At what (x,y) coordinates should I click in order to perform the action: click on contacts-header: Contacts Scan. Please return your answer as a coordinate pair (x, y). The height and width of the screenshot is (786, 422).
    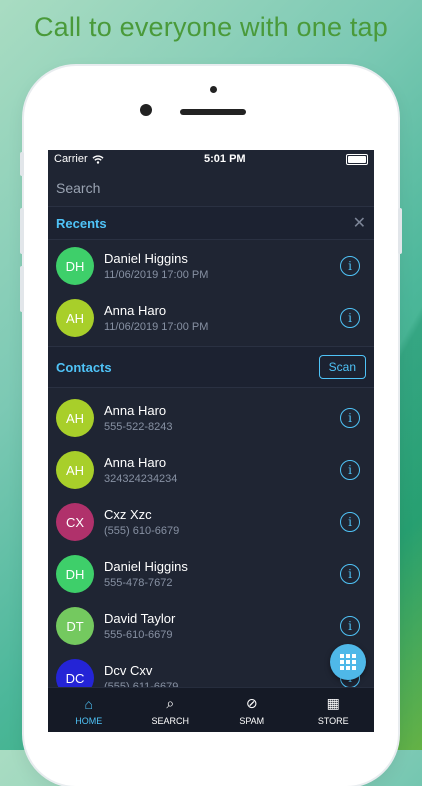
    Looking at the image, I should click on (211, 367).